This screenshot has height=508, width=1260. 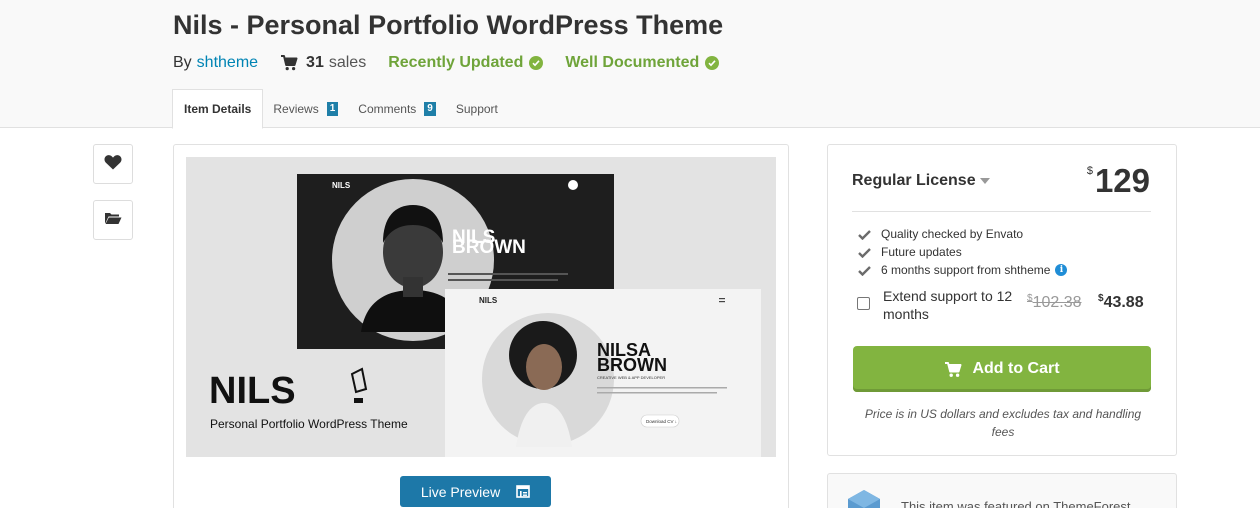 I want to click on live-preview-label: Live Preview, so click(x=460, y=491).